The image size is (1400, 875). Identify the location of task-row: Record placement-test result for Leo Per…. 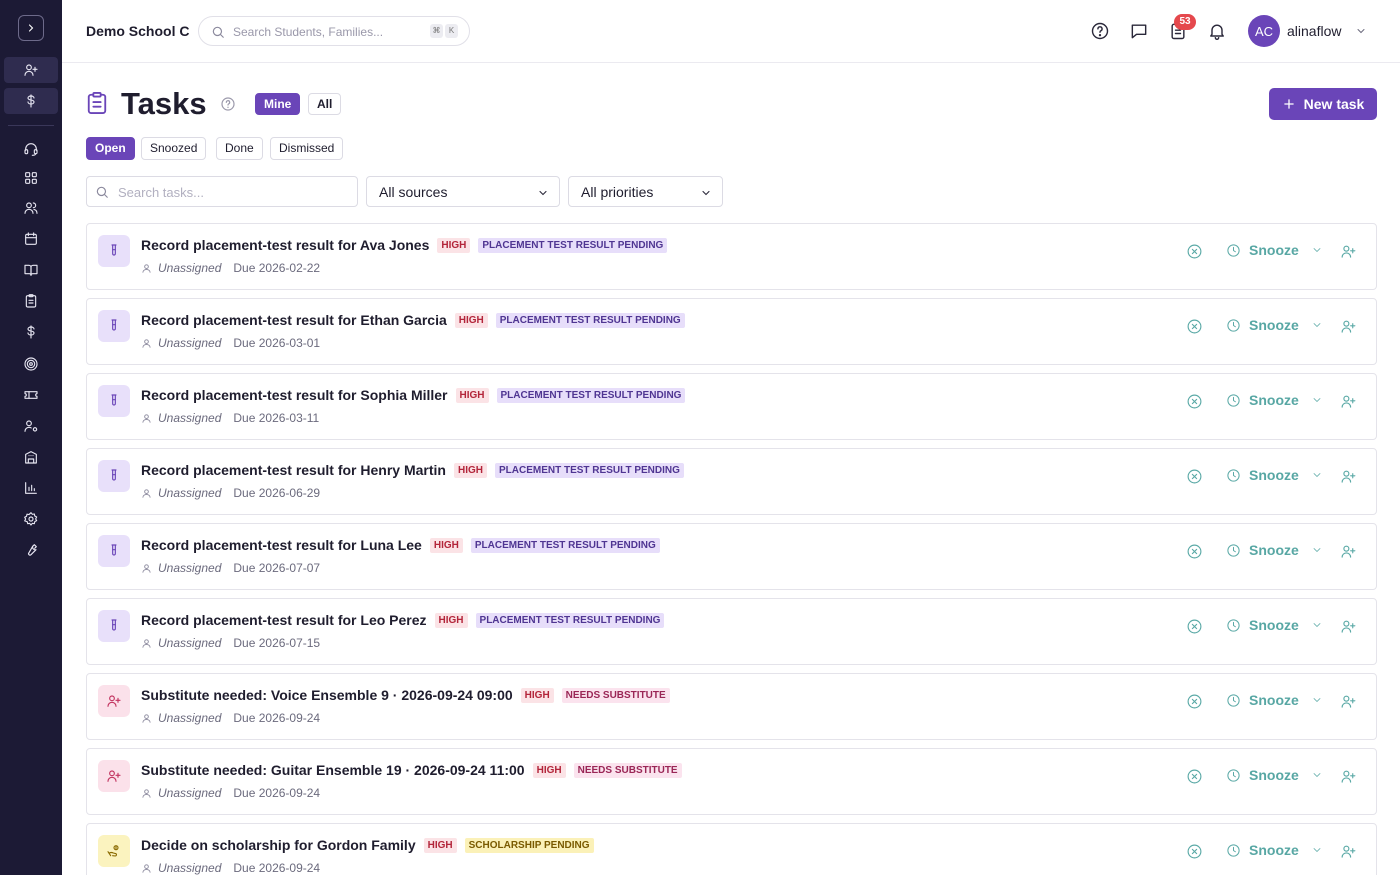
(731, 631).